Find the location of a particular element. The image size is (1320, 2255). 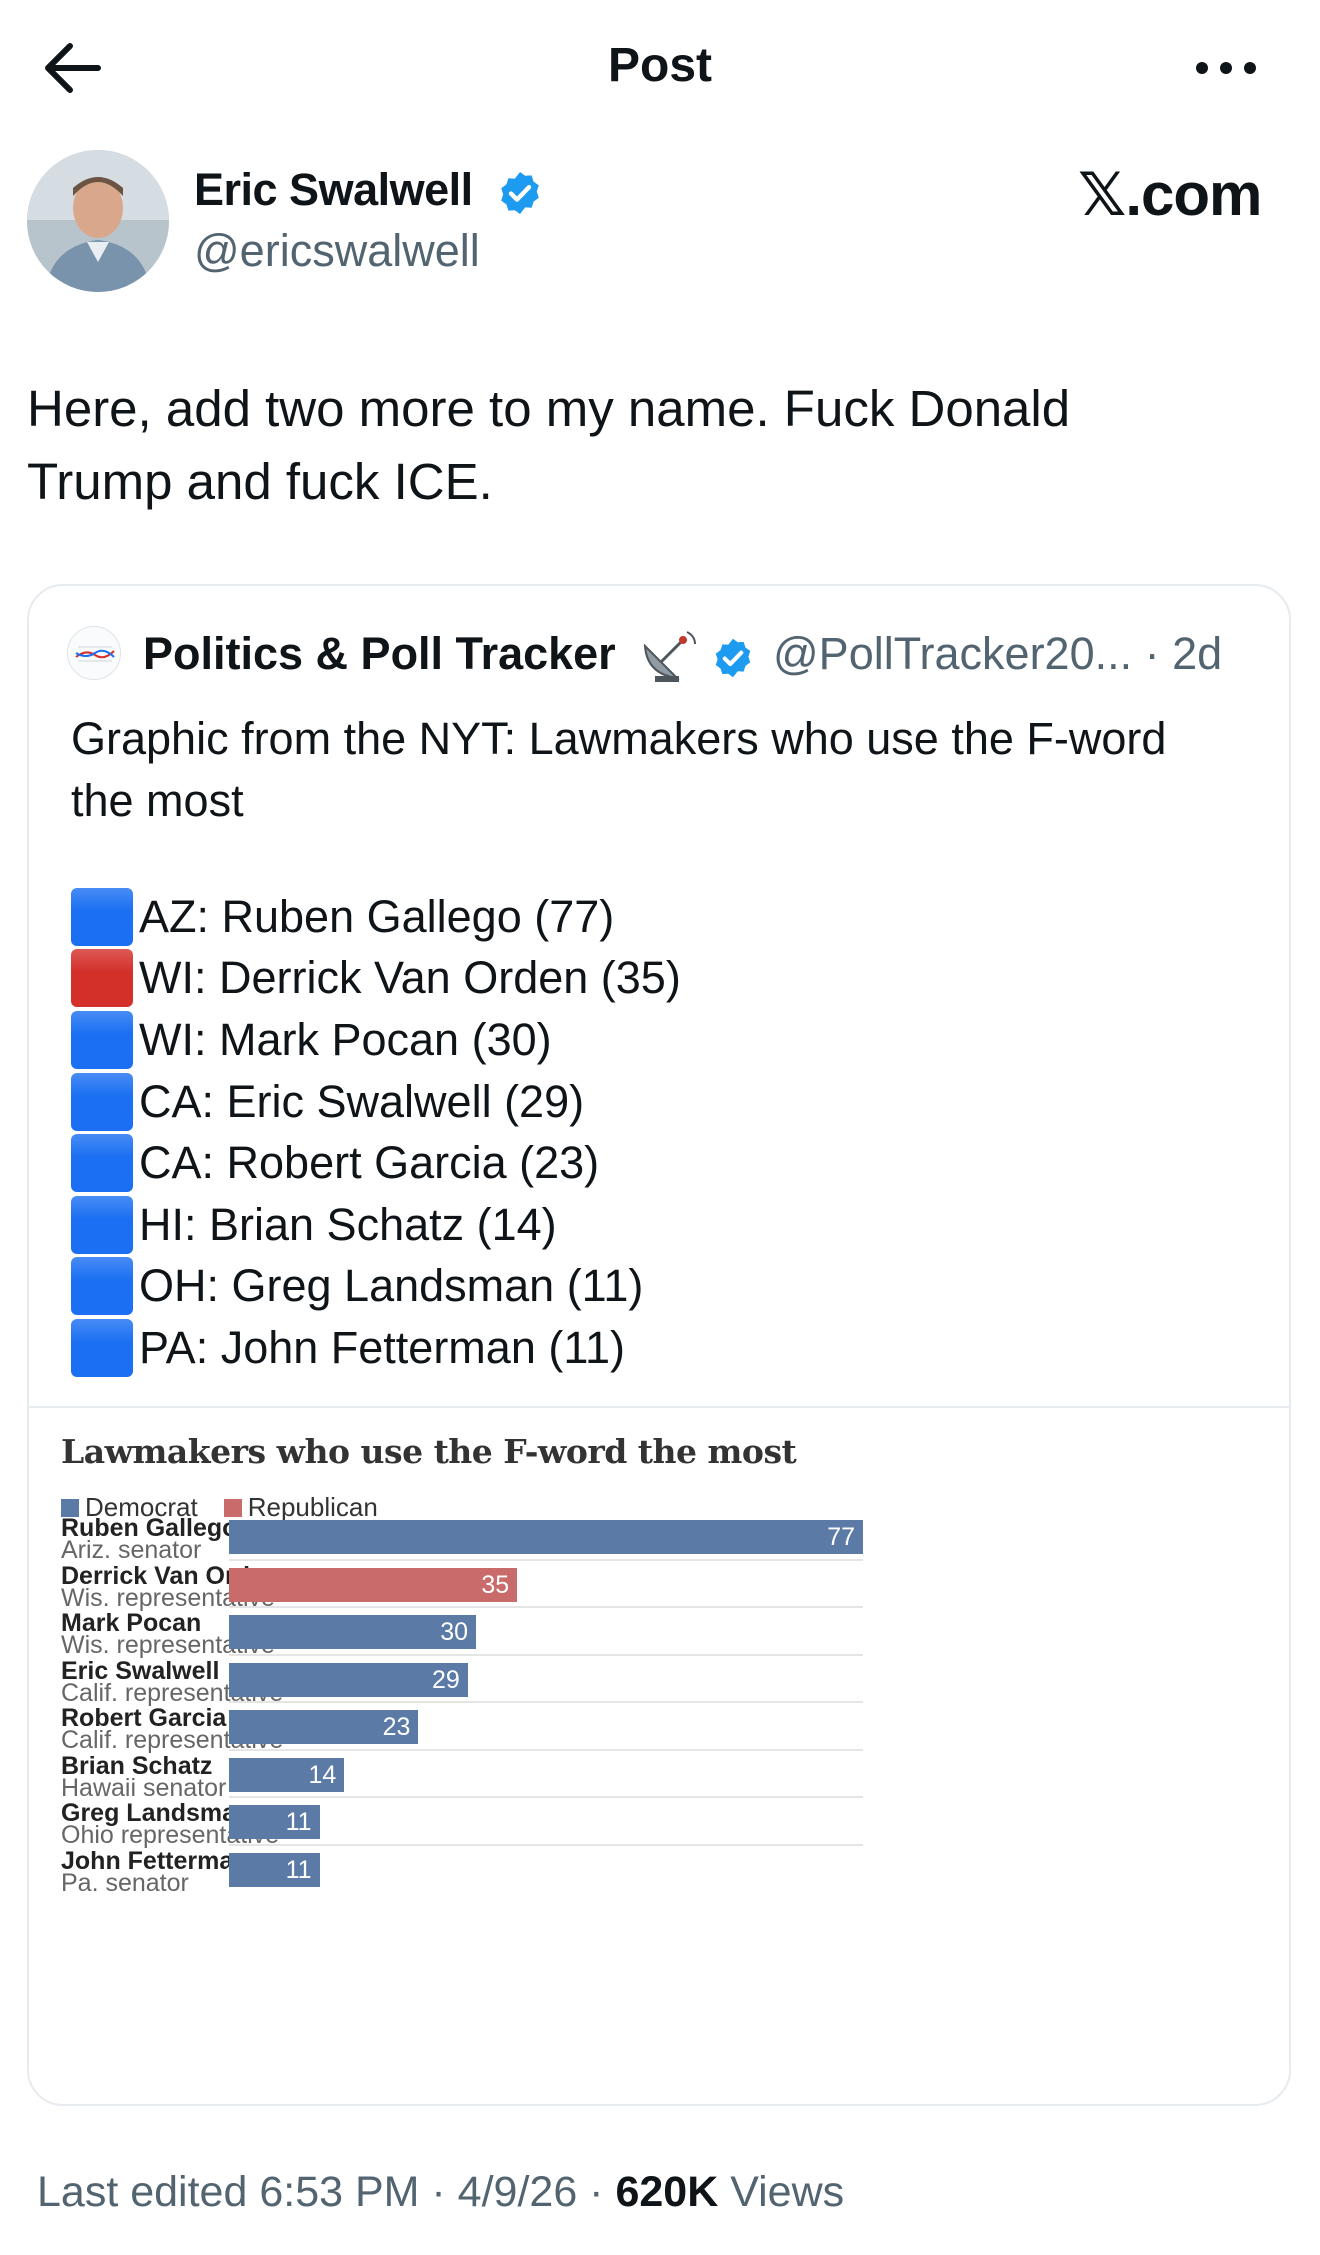

list-item-text: OH: Greg Landsman (11) is located at coordinates (391, 1286).